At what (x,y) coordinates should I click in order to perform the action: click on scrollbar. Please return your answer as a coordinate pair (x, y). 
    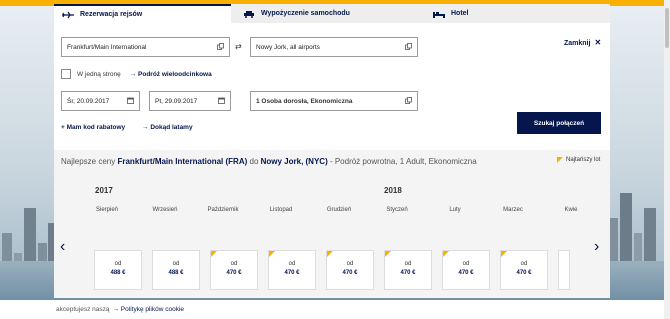
    Looking at the image, I should click on (667, 159).